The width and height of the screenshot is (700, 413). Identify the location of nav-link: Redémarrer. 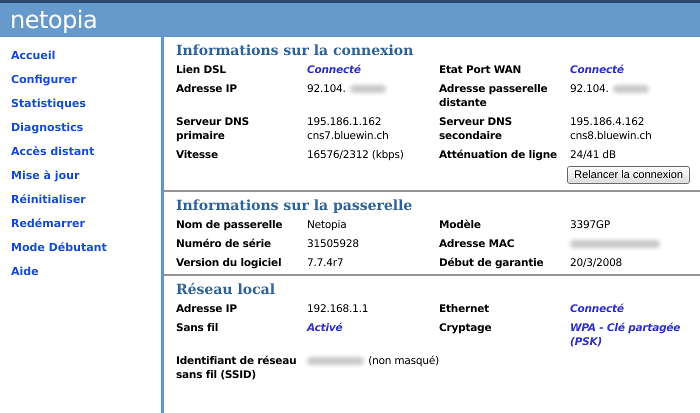
(42, 225).